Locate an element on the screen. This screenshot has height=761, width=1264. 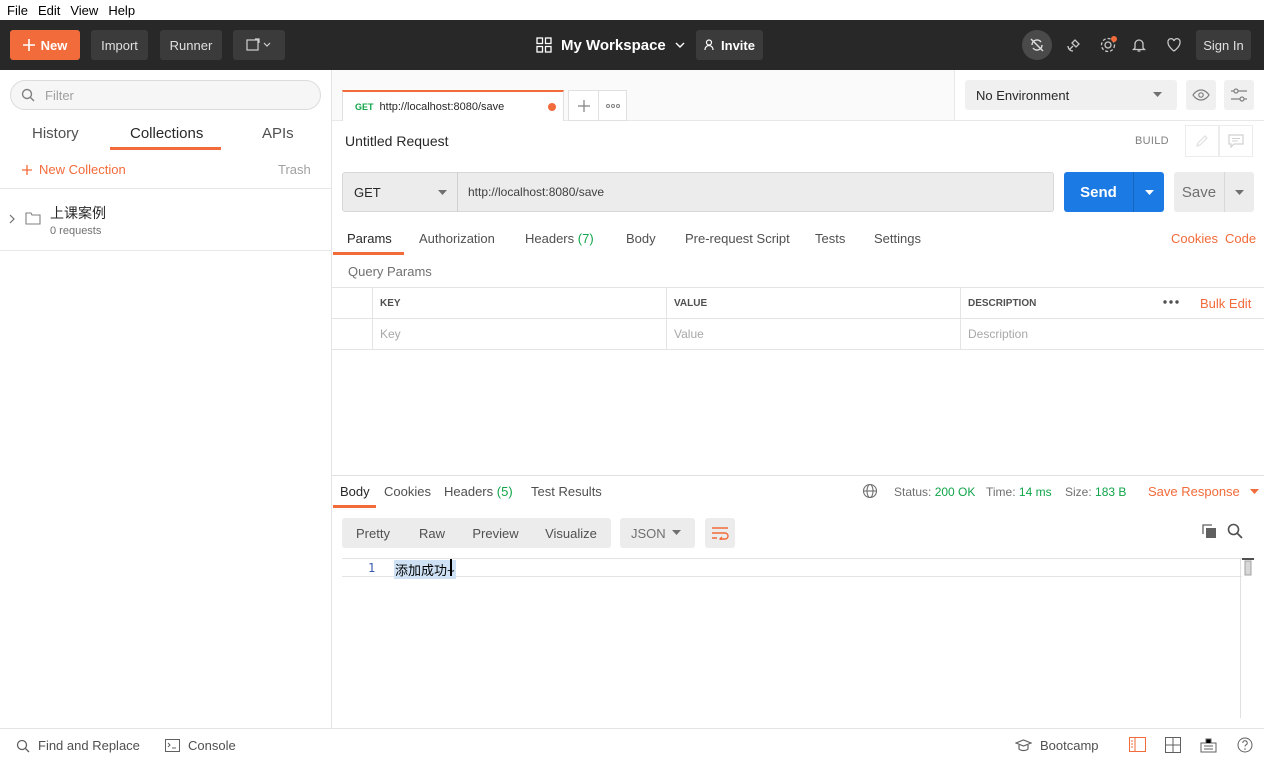
format-raw: Raw is located at coordinates (432, 533).